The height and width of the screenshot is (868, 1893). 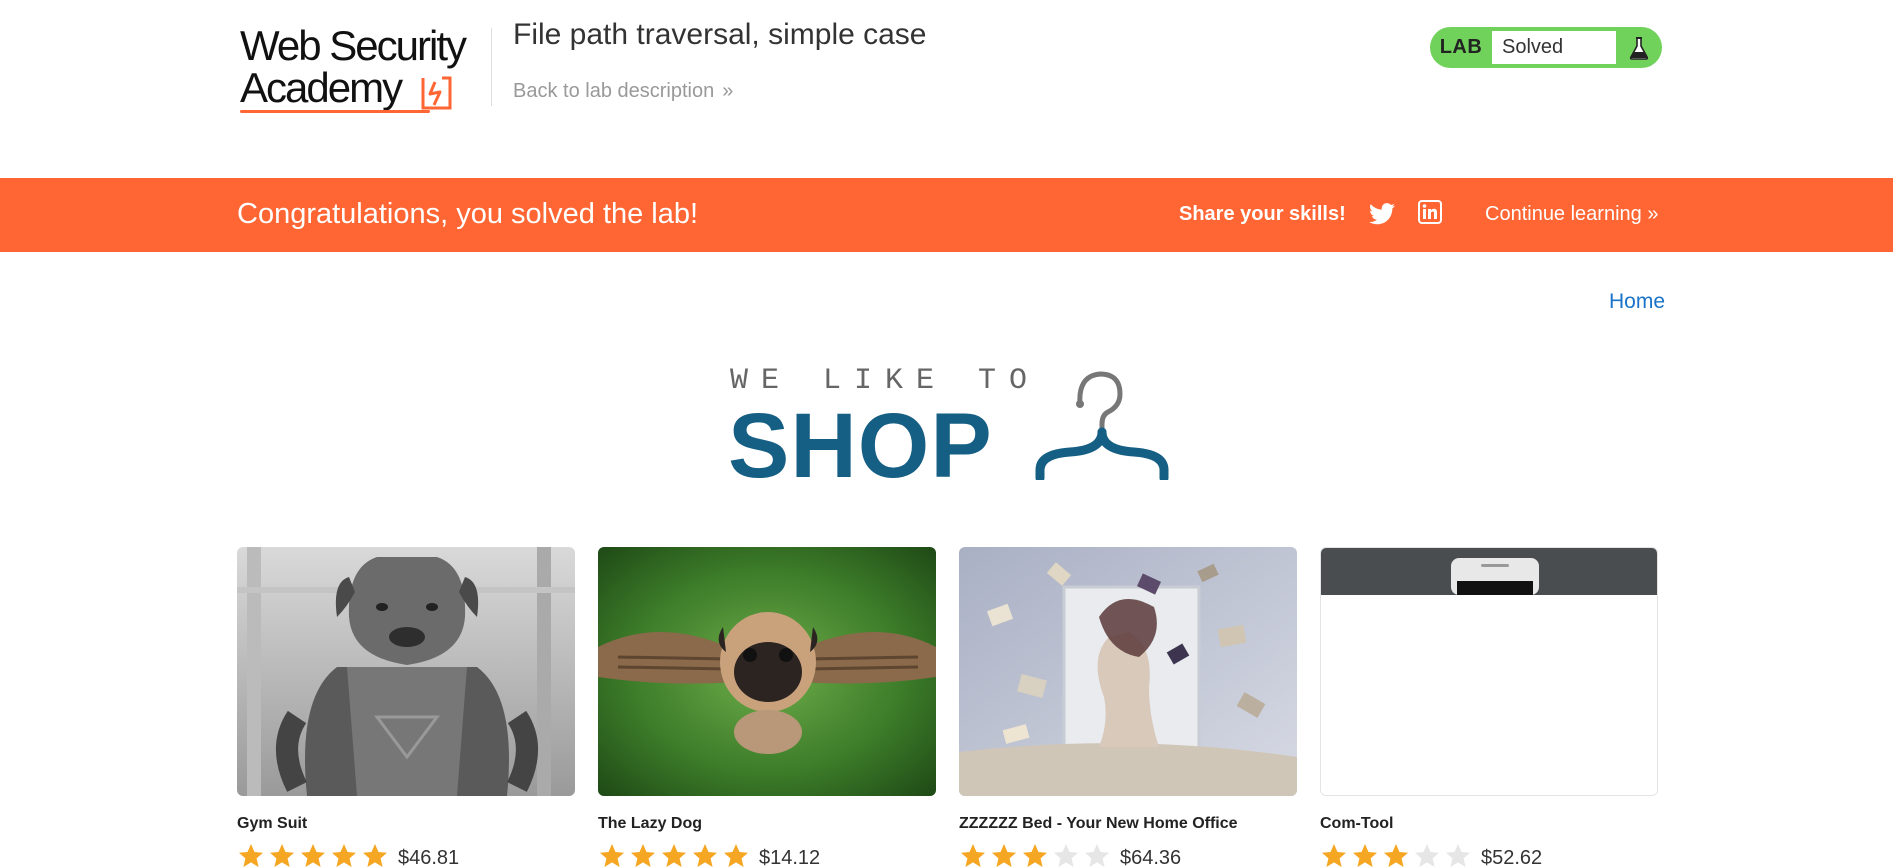 I want to click on product-image-muscular-dog, so click(x=406, y=671).